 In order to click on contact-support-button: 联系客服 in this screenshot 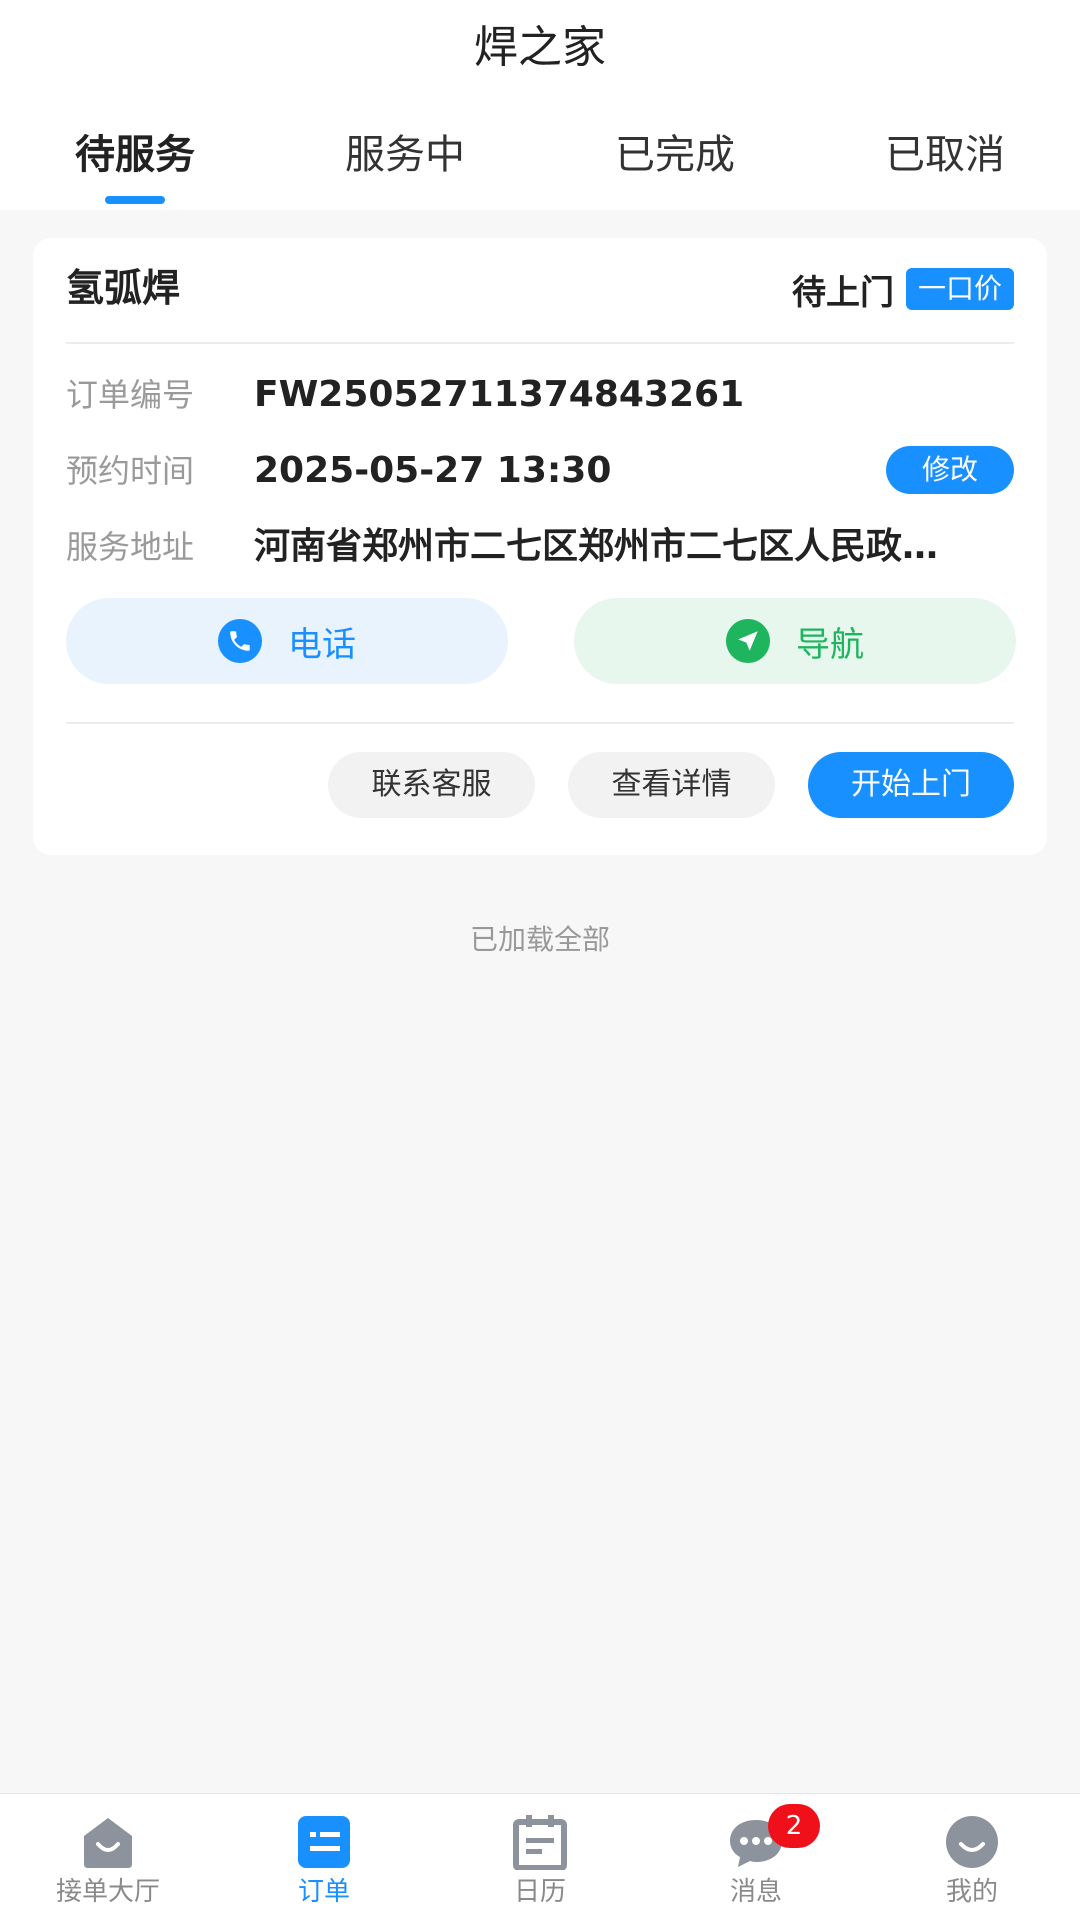, I will do `click(431, 785)`.